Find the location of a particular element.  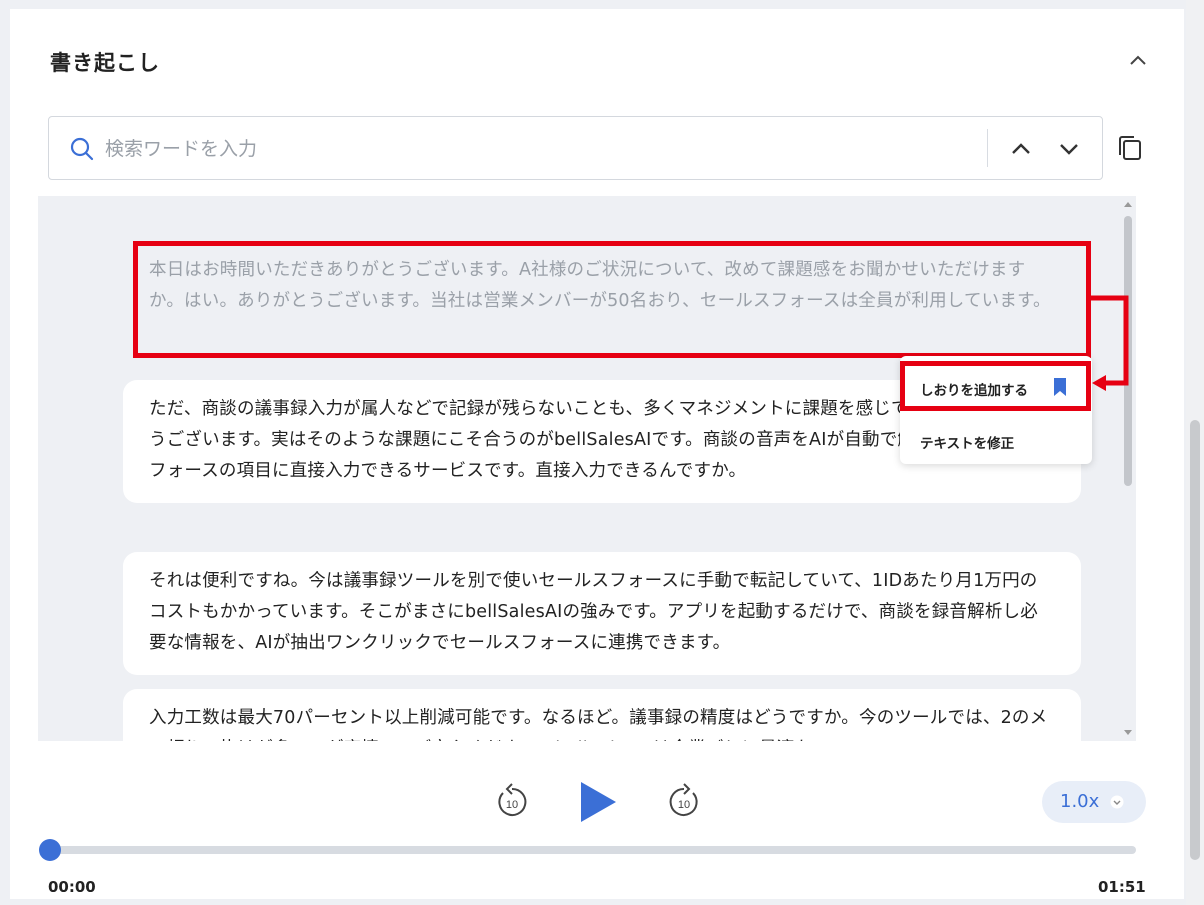

panel-title: 書き起こし is located at coordinates (105, 63).